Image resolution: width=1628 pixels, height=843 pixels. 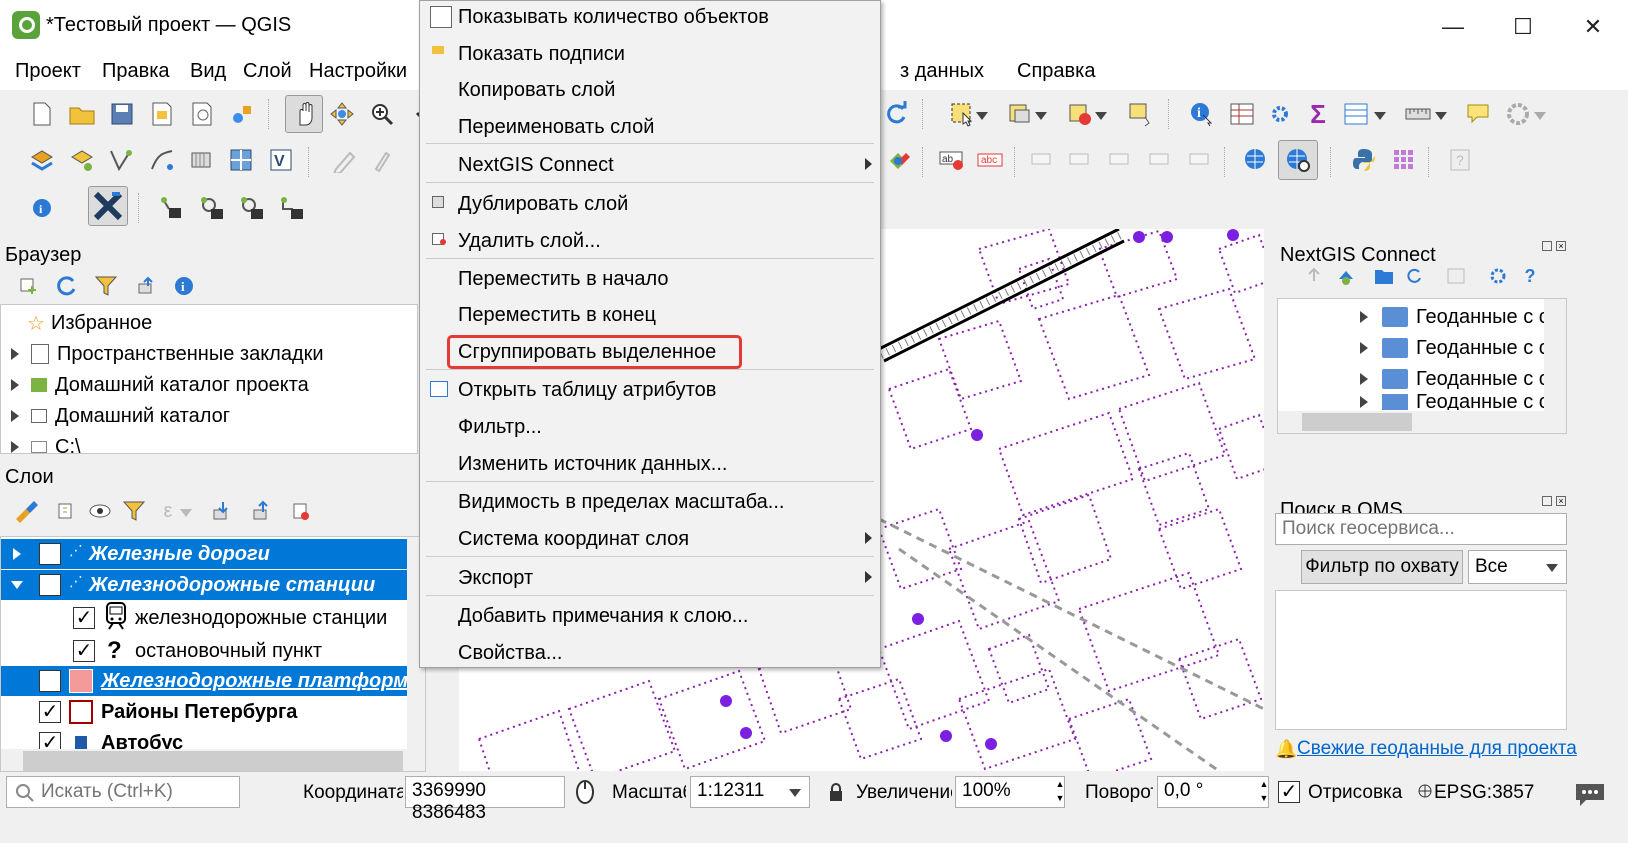 What do you see at coordinates (1380, 116) in the screenshot?
I see `table-dropdown-icon` at bounding box center [1380, 116].